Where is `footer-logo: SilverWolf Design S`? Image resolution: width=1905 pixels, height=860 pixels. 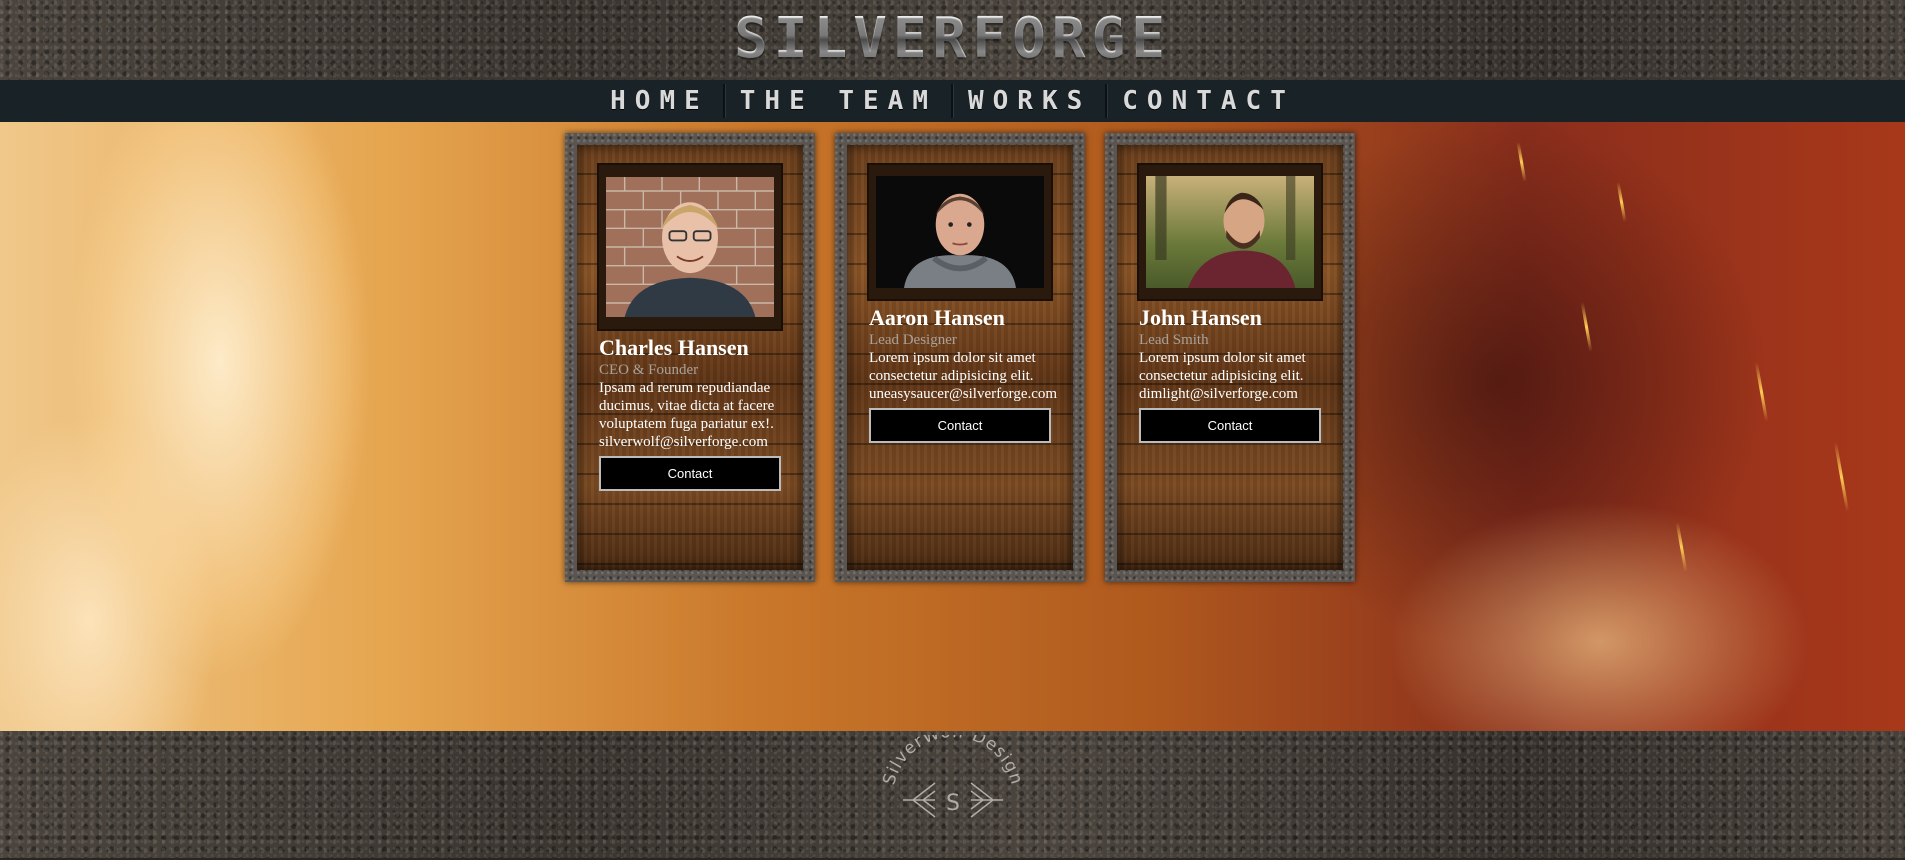 footer-logo: SilverWolf Design S is located at coordinates (953, 788).